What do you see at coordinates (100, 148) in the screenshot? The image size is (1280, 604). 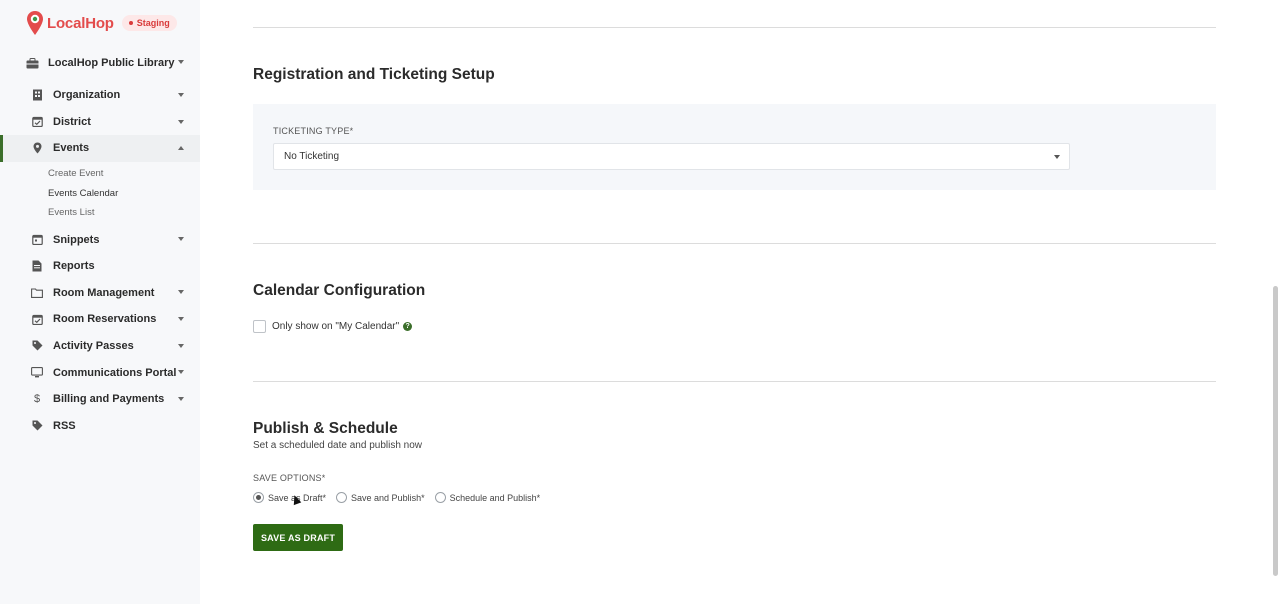 I see `sidebar-item-events: Events` at bounding box center [100, 148].